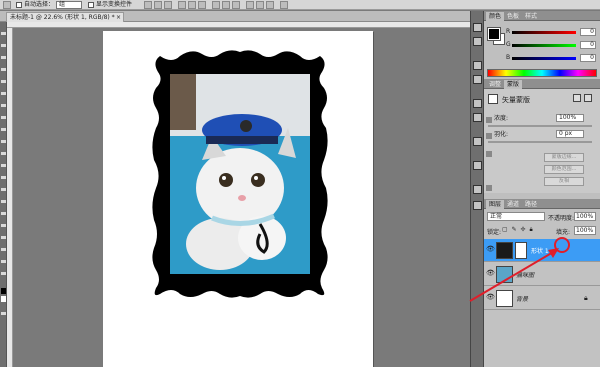  Describe the element at coordinates (3, 57) in the screenshot. I see `lasso-tool-icon` at that location.